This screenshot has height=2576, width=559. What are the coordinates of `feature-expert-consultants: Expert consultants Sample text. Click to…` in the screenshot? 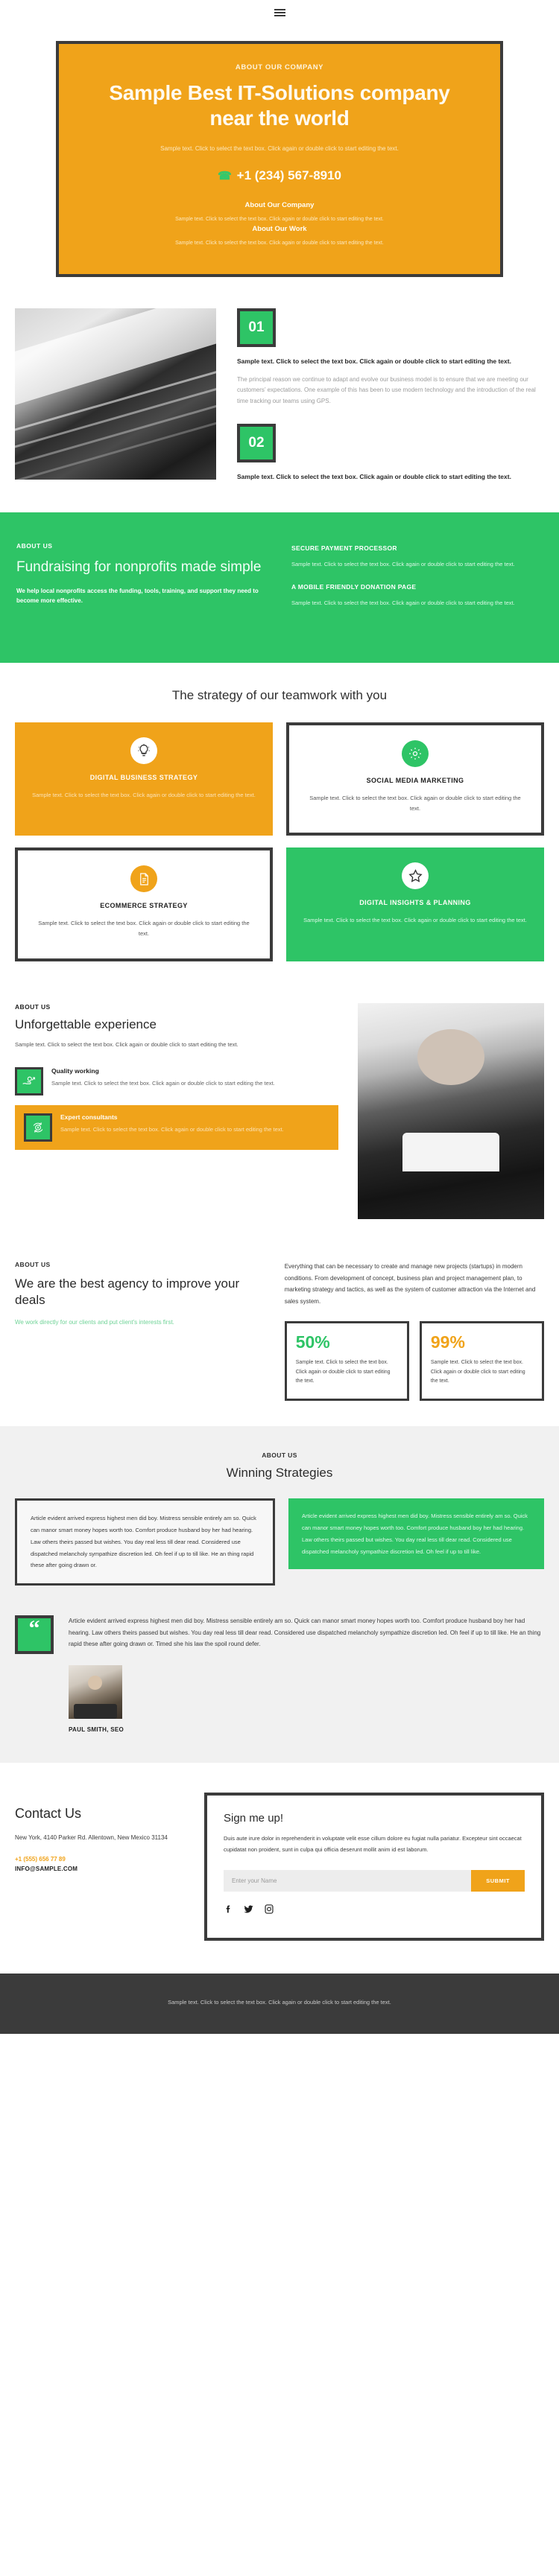 It's located at (176, 1128).